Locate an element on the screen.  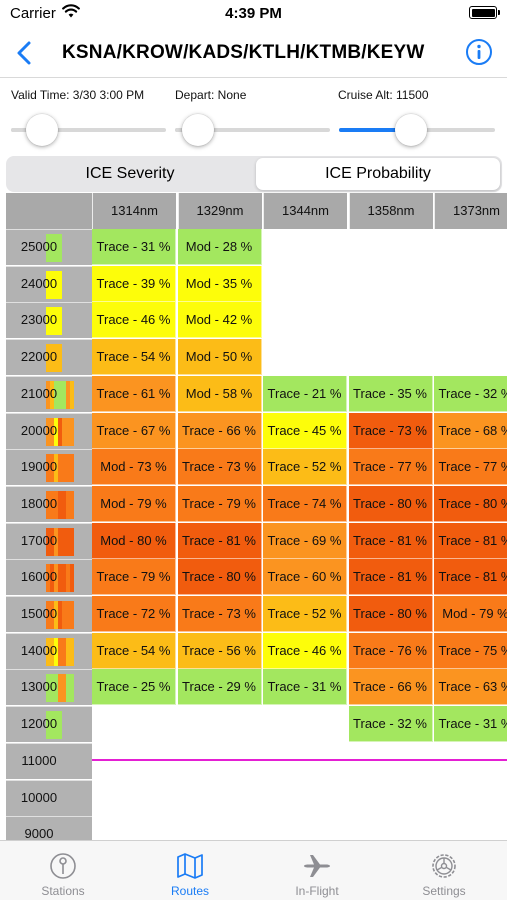
ice-cell: Trace - 63 % is located at coordinates (470, 687).